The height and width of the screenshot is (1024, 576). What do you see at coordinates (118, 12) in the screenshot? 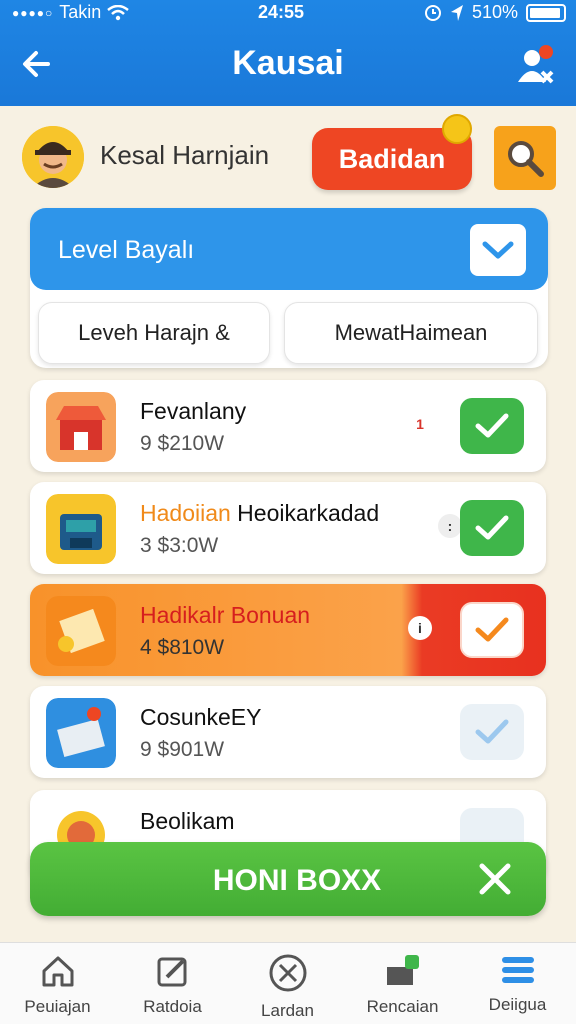
I see `wifi-icon` at bounding box center [118, 12].